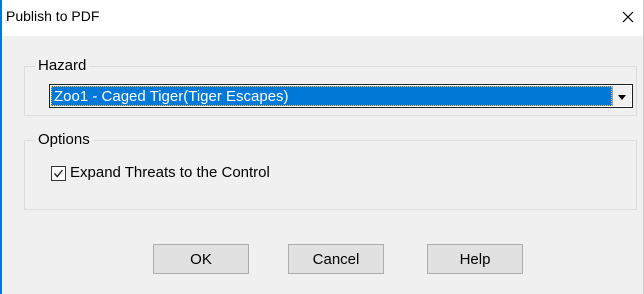  I want to click on hazard-select-value: Zoo1 - Caged Tiger(Tiger Escapes), so click(171, 96).